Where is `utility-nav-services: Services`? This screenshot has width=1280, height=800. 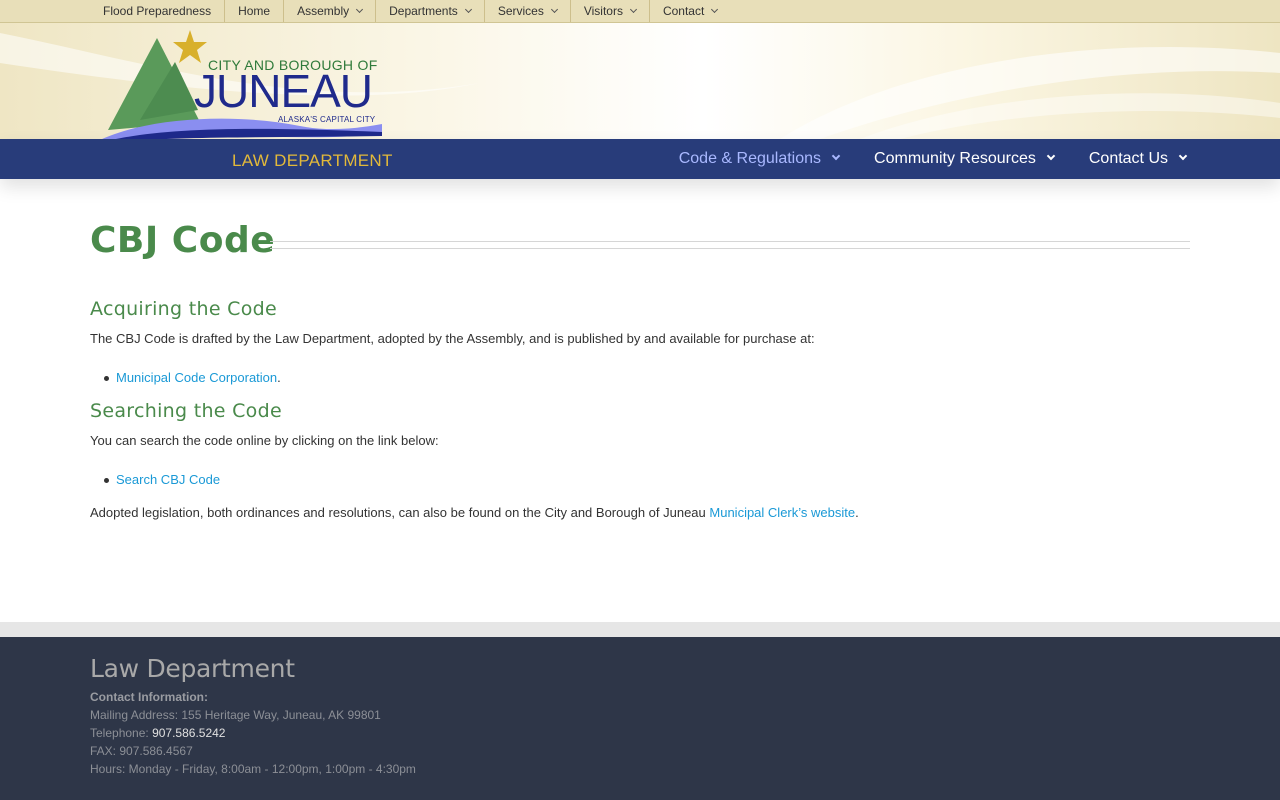
utility-nav-services: Services is located at coordinates (528, 11).